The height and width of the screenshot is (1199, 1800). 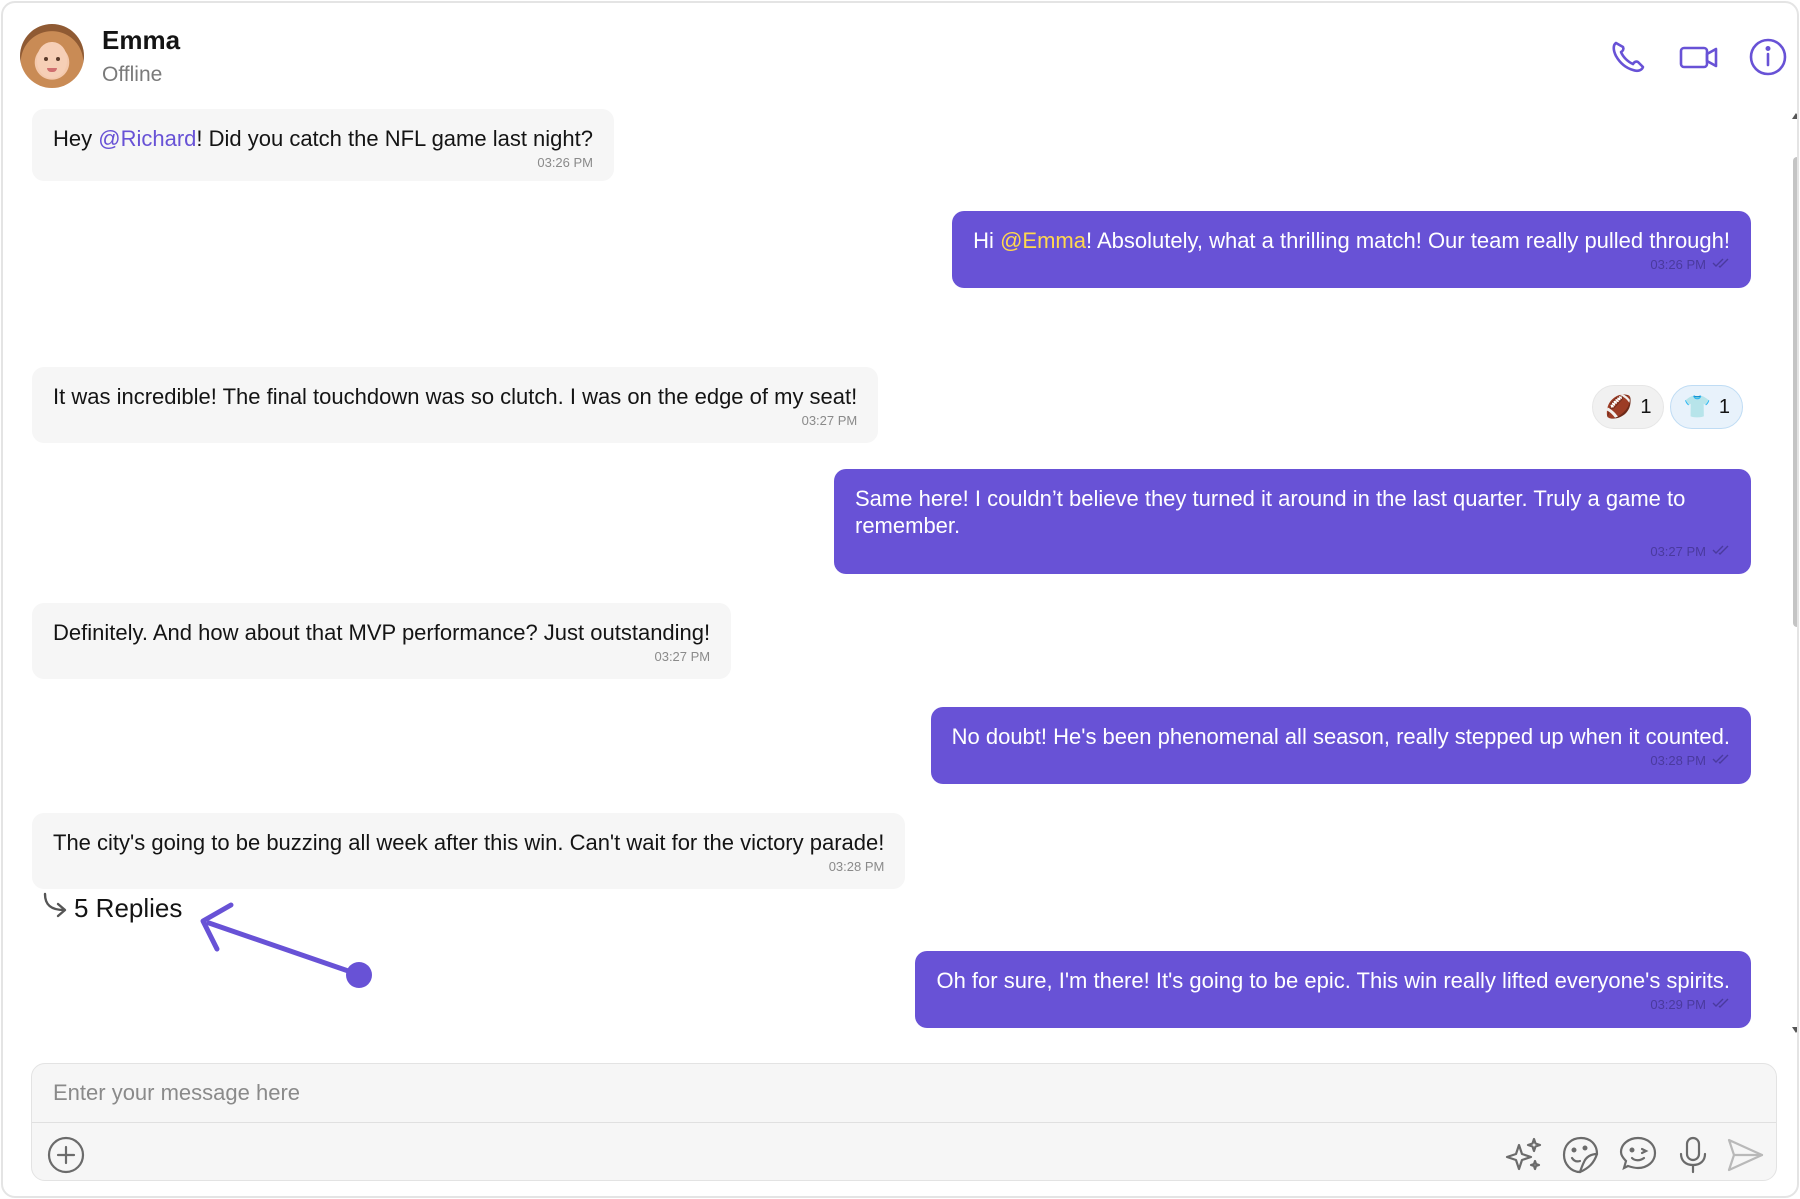 What do you see at coordinates (1043, 240) in the screenshot?
I see `mention: @Emma` at bounding box center [1043, 240].